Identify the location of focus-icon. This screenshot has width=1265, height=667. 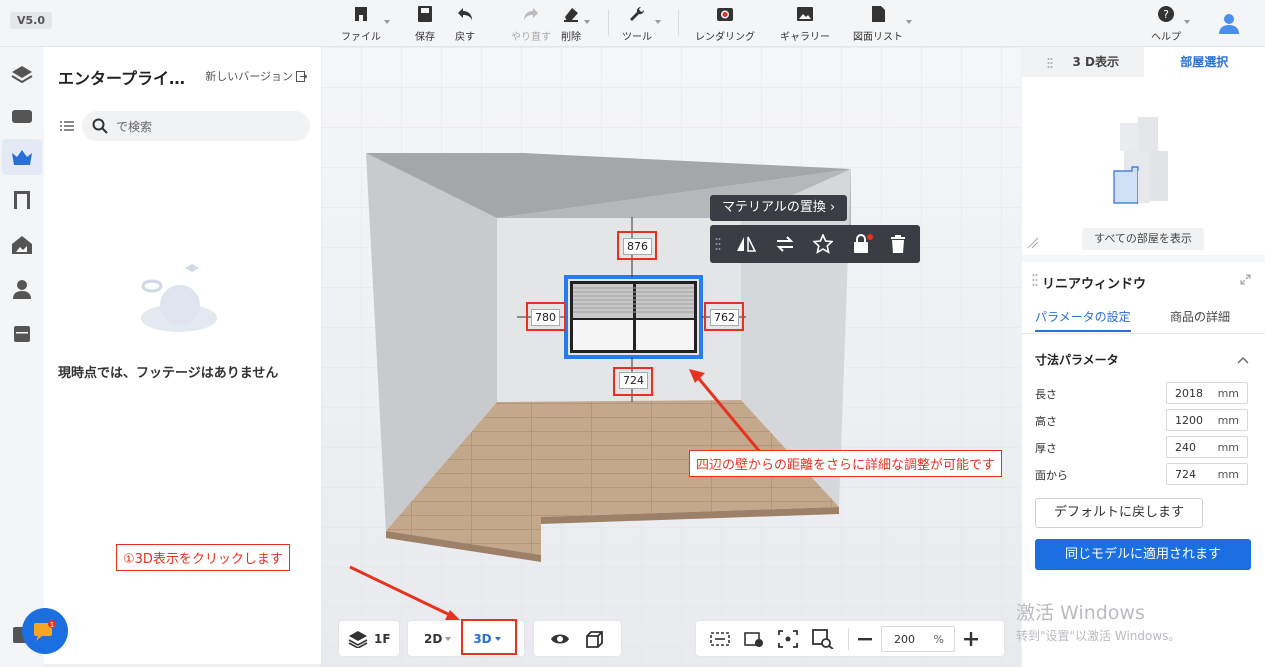
(788, 638).